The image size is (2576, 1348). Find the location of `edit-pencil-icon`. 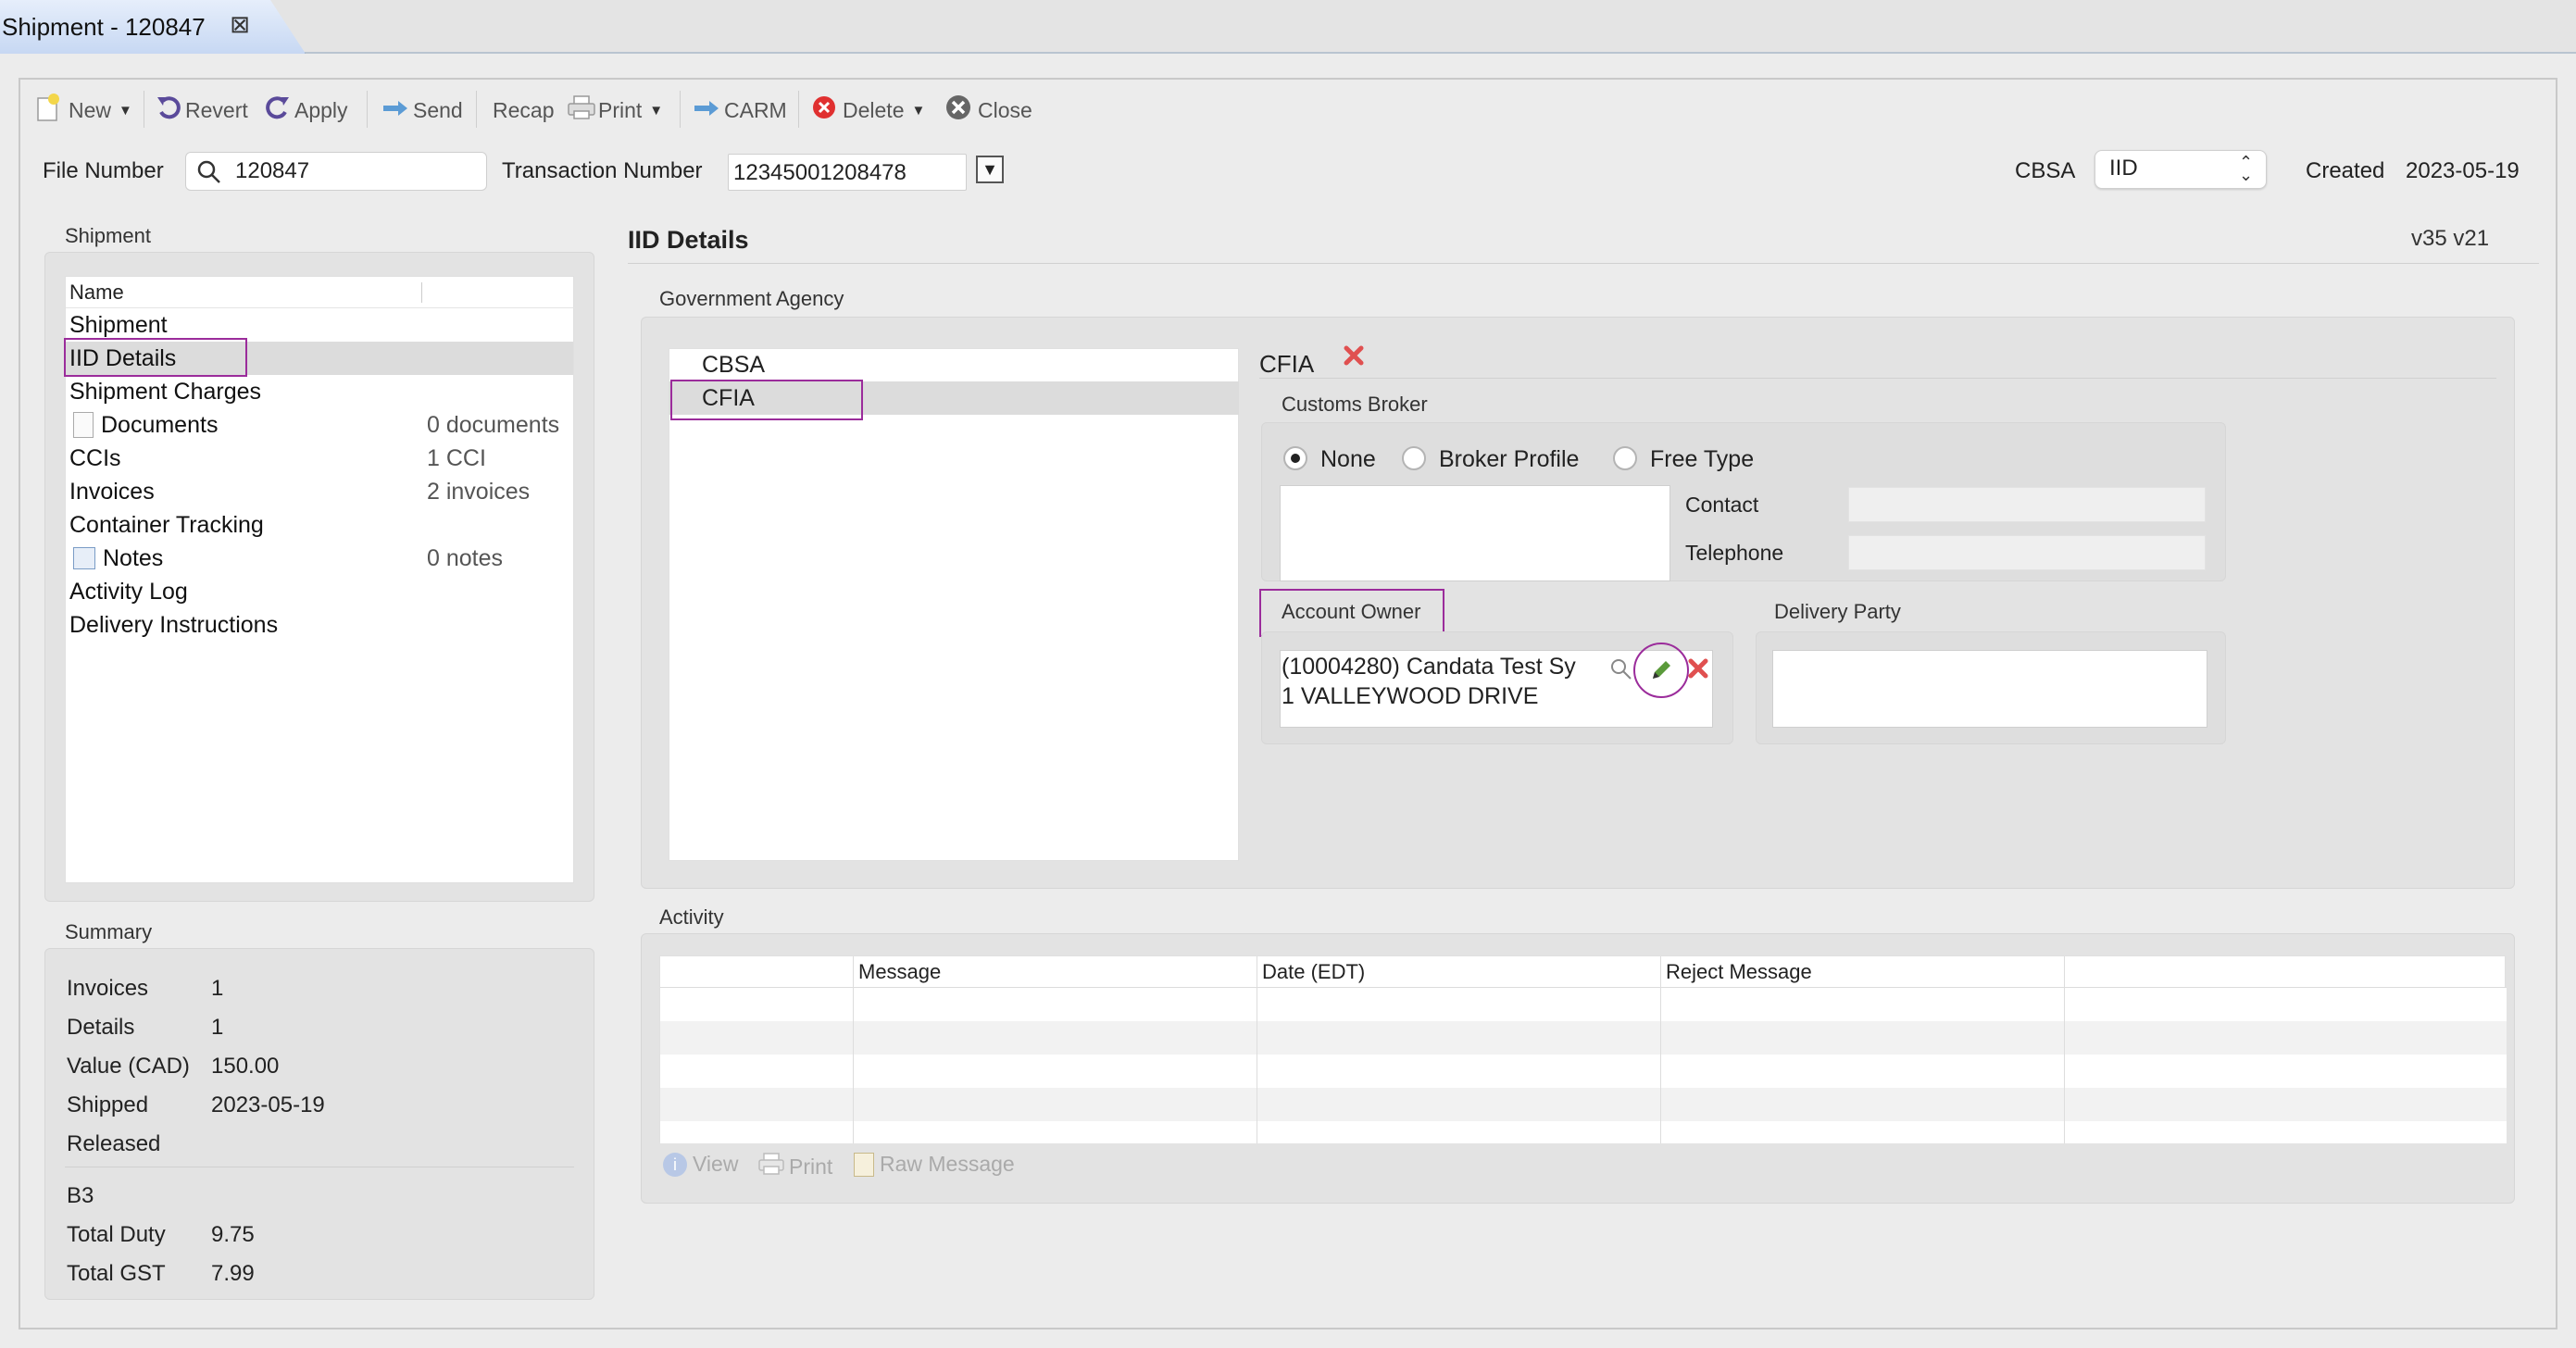

edit-pencil-icon is located at coordinates (1661, 673).